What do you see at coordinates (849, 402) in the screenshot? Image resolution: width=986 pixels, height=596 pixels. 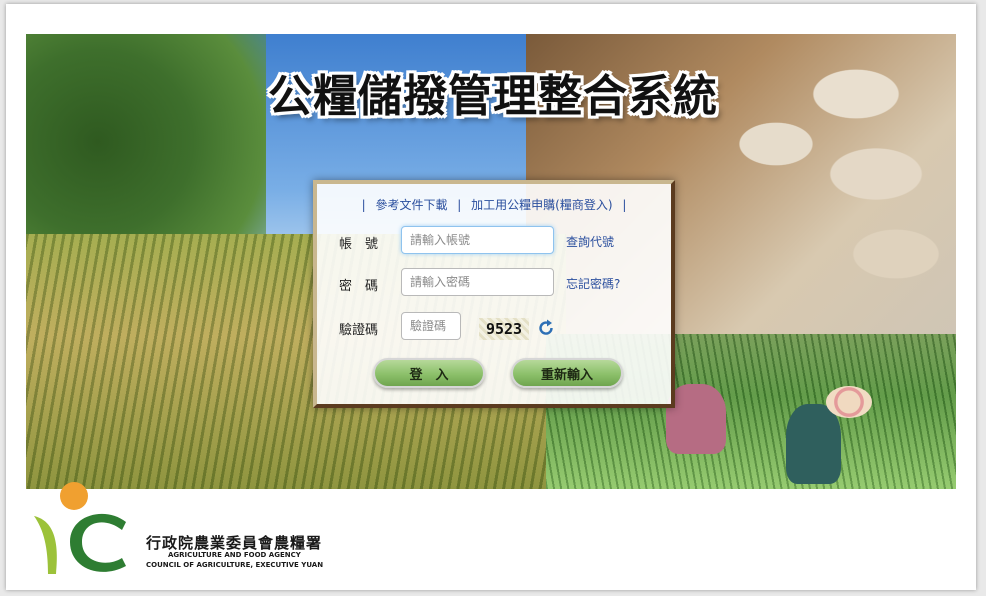 I see `banner-straw-hat` at bounding box center [849, 402].